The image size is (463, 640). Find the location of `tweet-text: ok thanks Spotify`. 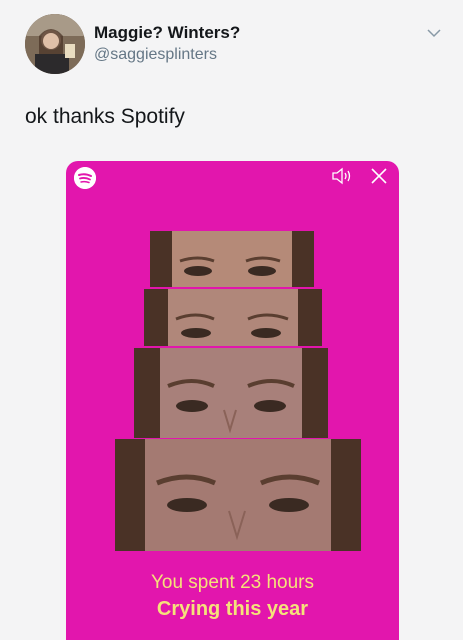

tweet-text: ok thanks Spotify is located at coordinates (105, 116).